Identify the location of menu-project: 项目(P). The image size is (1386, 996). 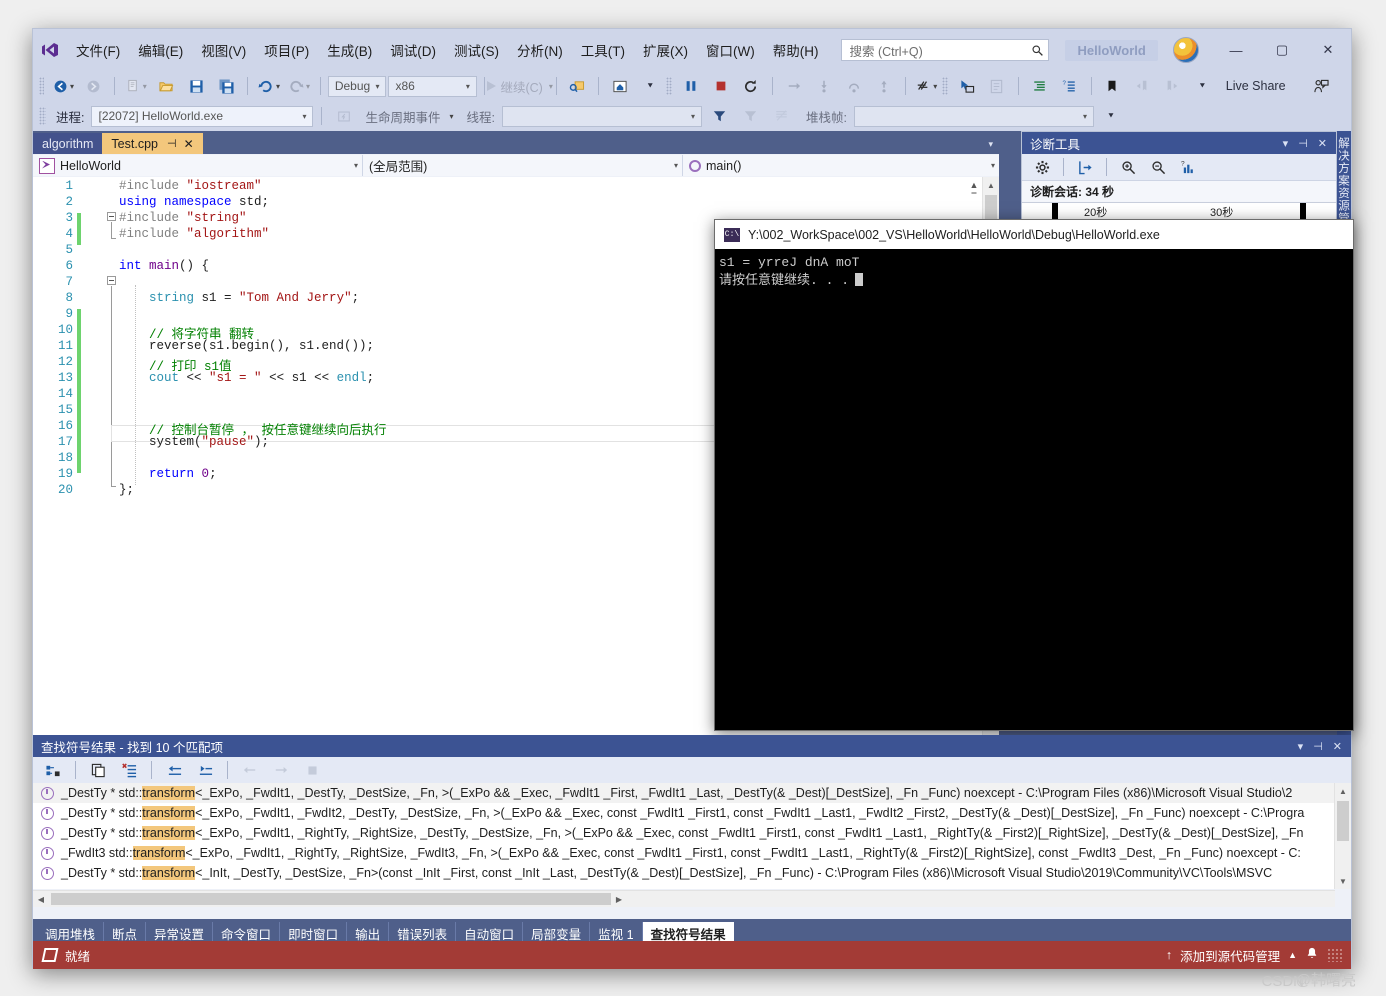
(286, 50).